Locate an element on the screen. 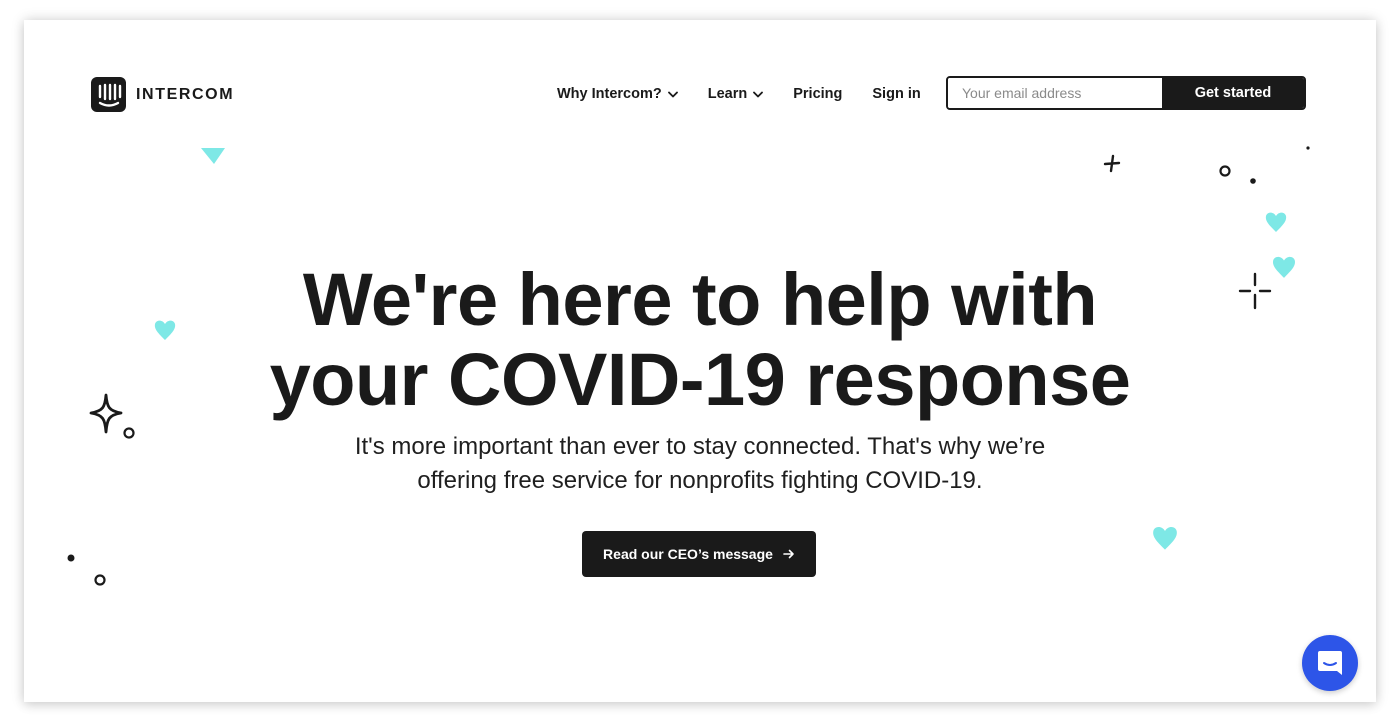 The width and height of the screenshot is (1400, 728). sparkle-icon is located at coordinates (1112, 163).